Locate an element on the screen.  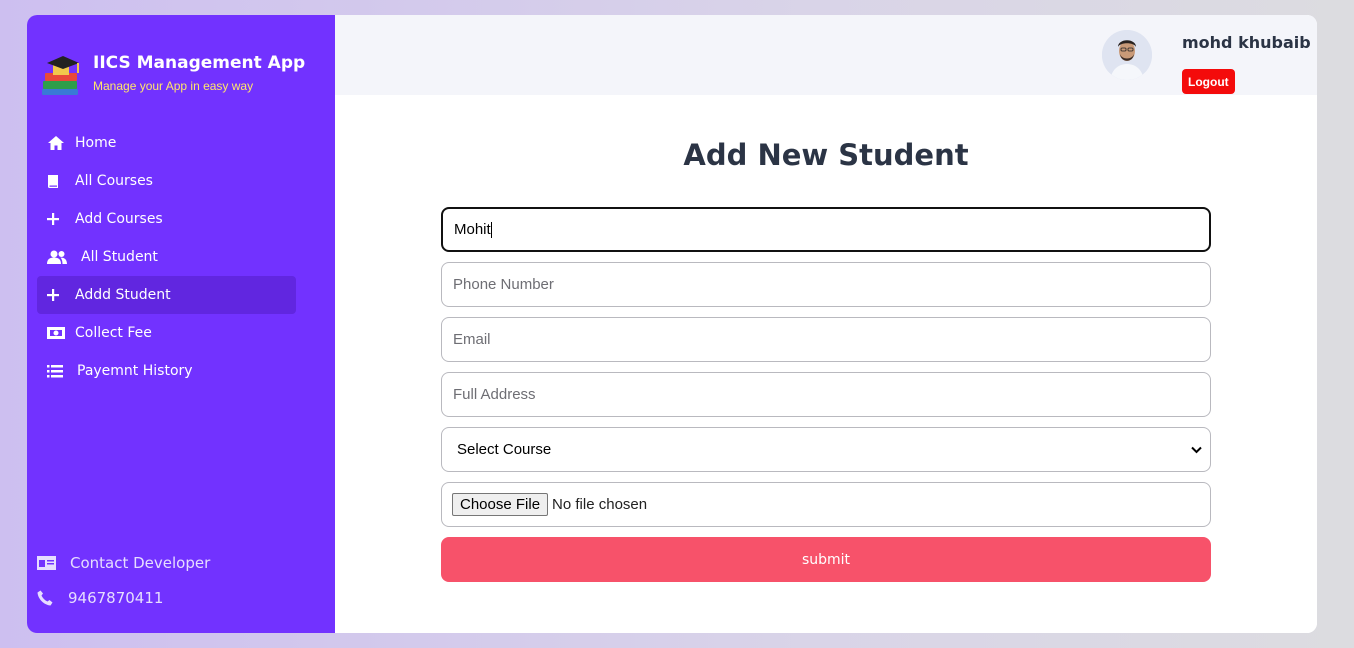
sidebar-item-home: Home is located at coordinates (166, 143).